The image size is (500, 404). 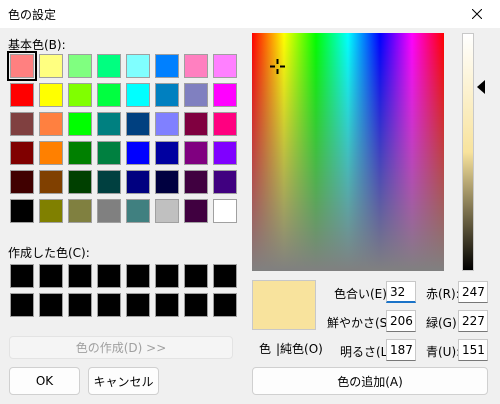 I want to click on hue-input: 32, so click(x=401, y=292).